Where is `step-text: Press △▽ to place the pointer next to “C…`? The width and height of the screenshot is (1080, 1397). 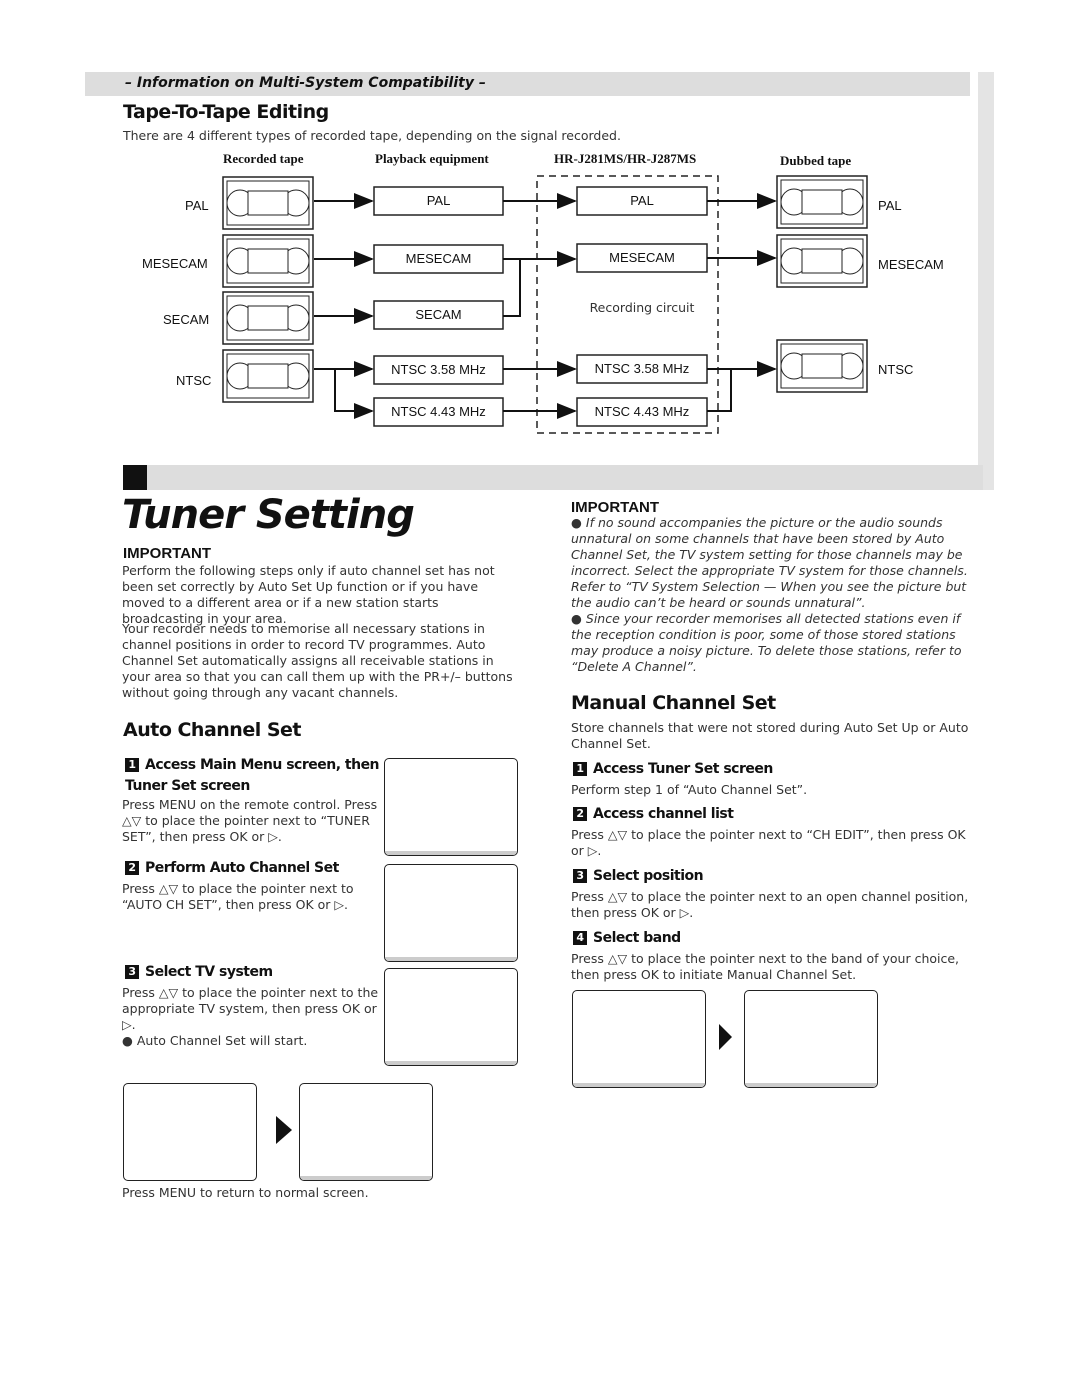
step-text: Press △▽ to place the pointer next to “C… is located at coordinates (768, 842).